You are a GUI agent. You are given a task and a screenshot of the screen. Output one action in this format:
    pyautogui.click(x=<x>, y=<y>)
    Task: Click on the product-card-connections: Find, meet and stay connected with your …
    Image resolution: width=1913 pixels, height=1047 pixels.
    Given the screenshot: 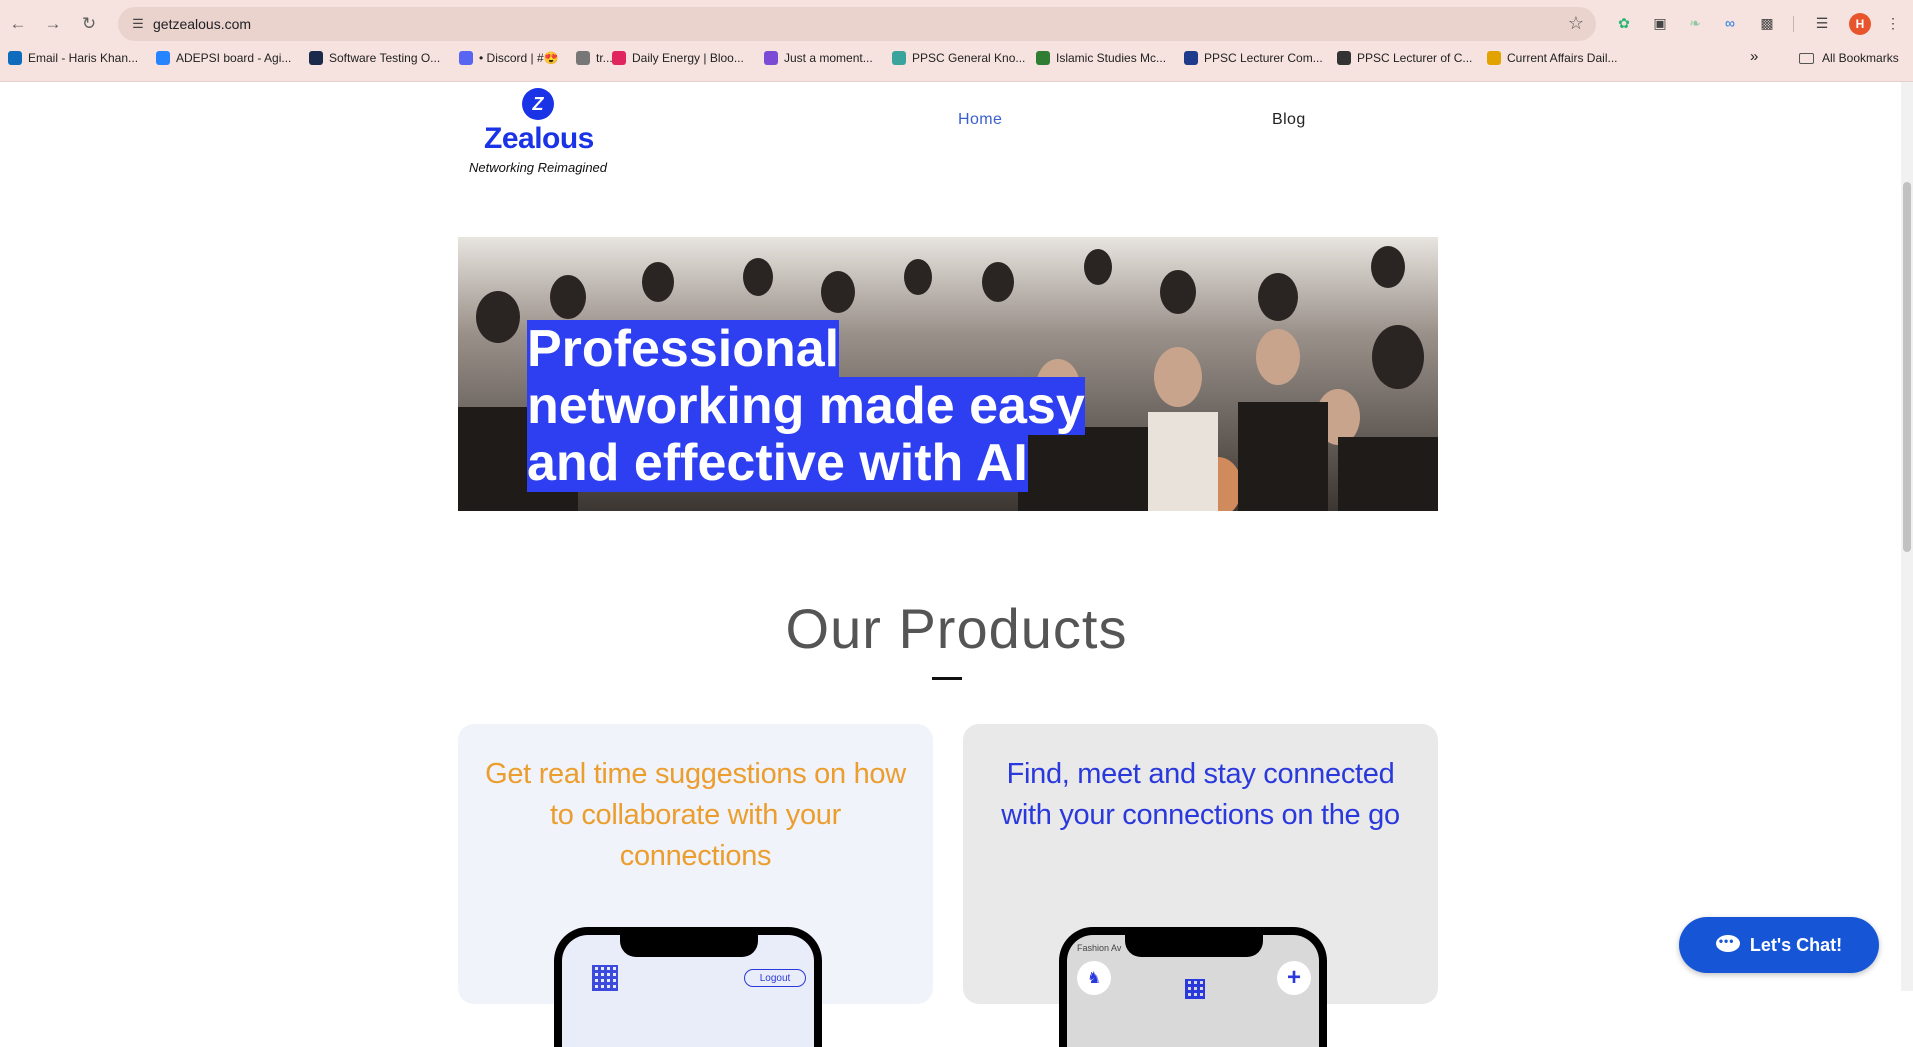 What is the action you would take?
    pyautogui.click(x=1200, y=885)
    